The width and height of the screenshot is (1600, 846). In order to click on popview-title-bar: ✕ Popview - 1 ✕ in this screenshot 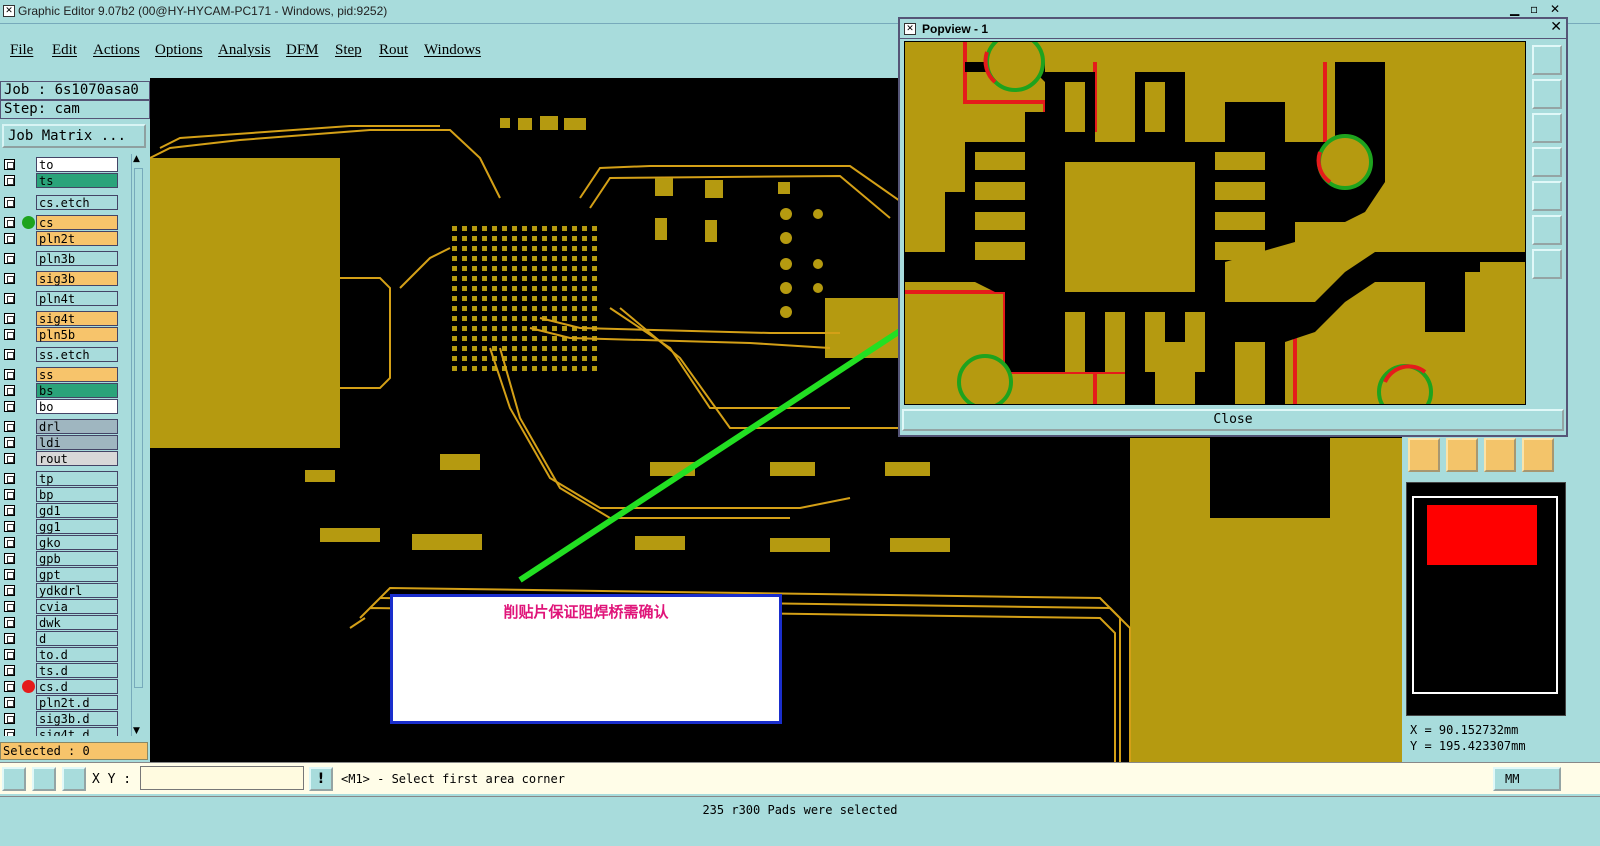, I will do `click(1233, 29)`.